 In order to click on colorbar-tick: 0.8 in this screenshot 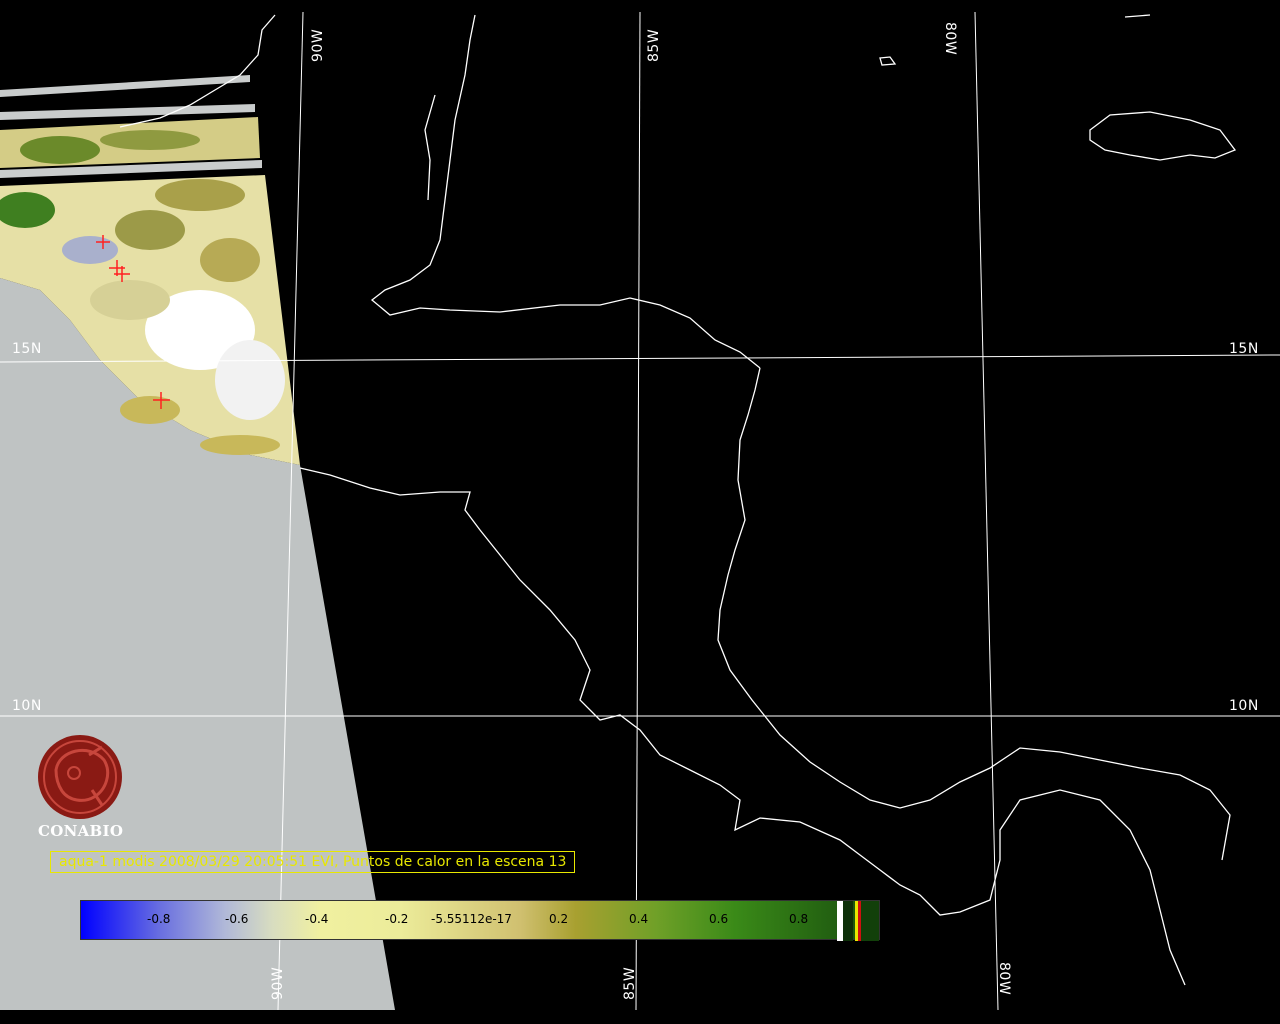, I will do `click(799, 919)`.